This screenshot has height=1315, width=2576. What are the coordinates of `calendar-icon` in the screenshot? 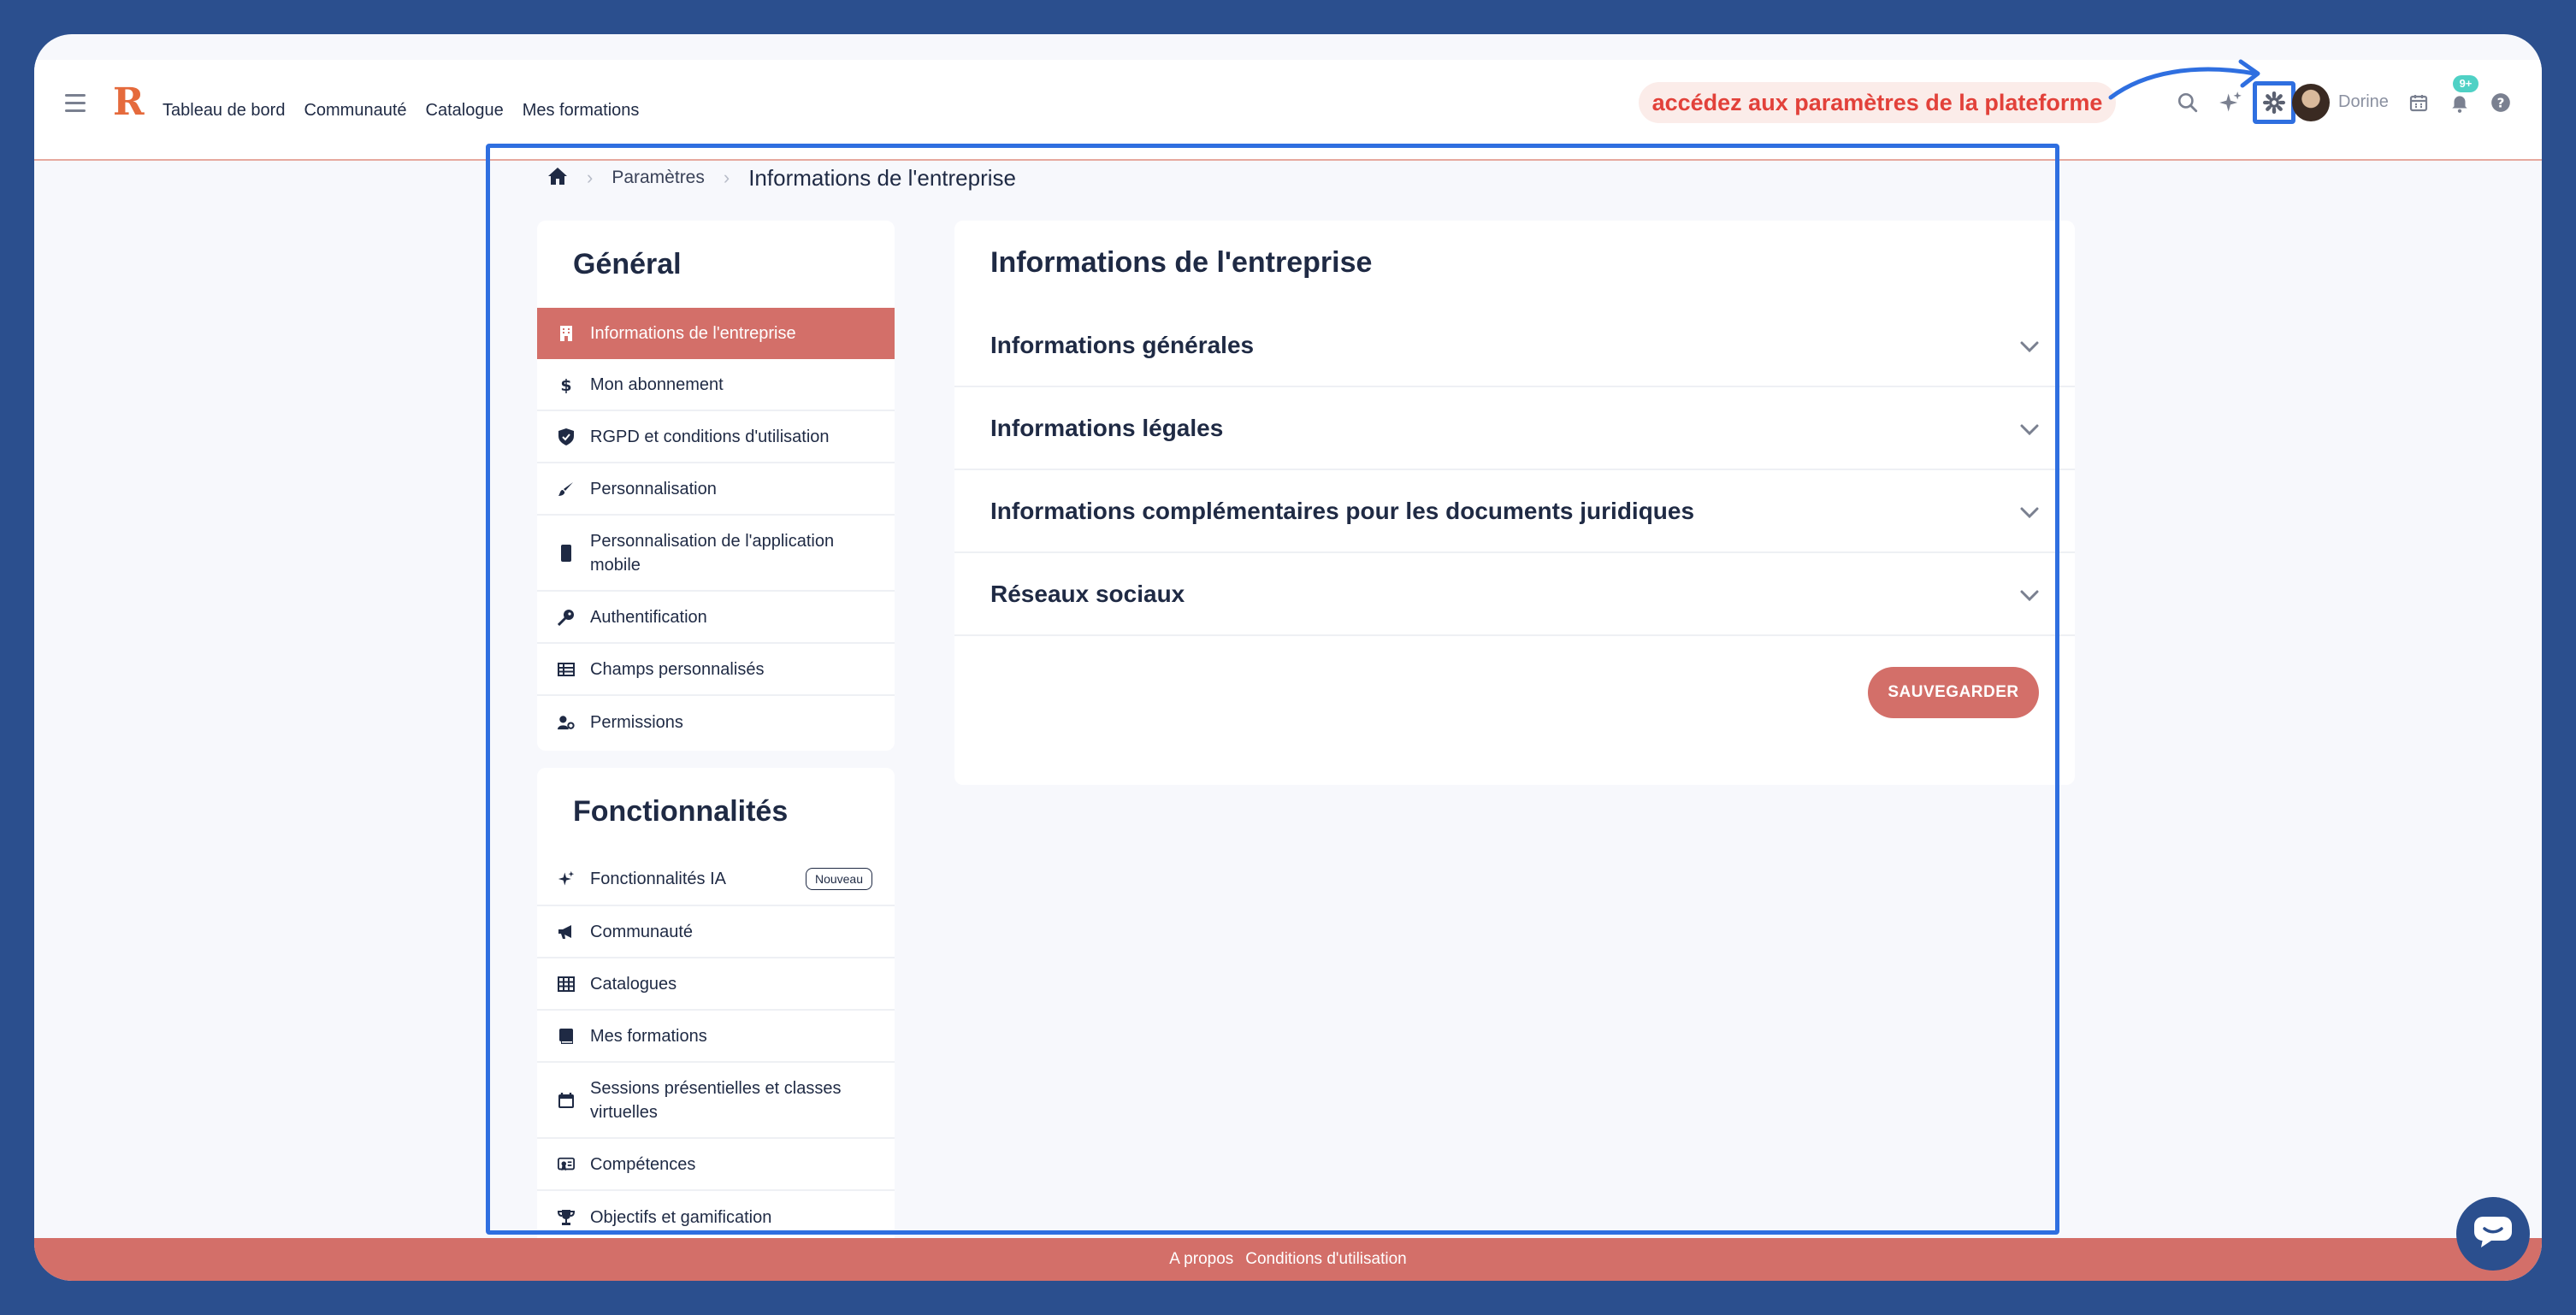 It's located at (2418, 102).